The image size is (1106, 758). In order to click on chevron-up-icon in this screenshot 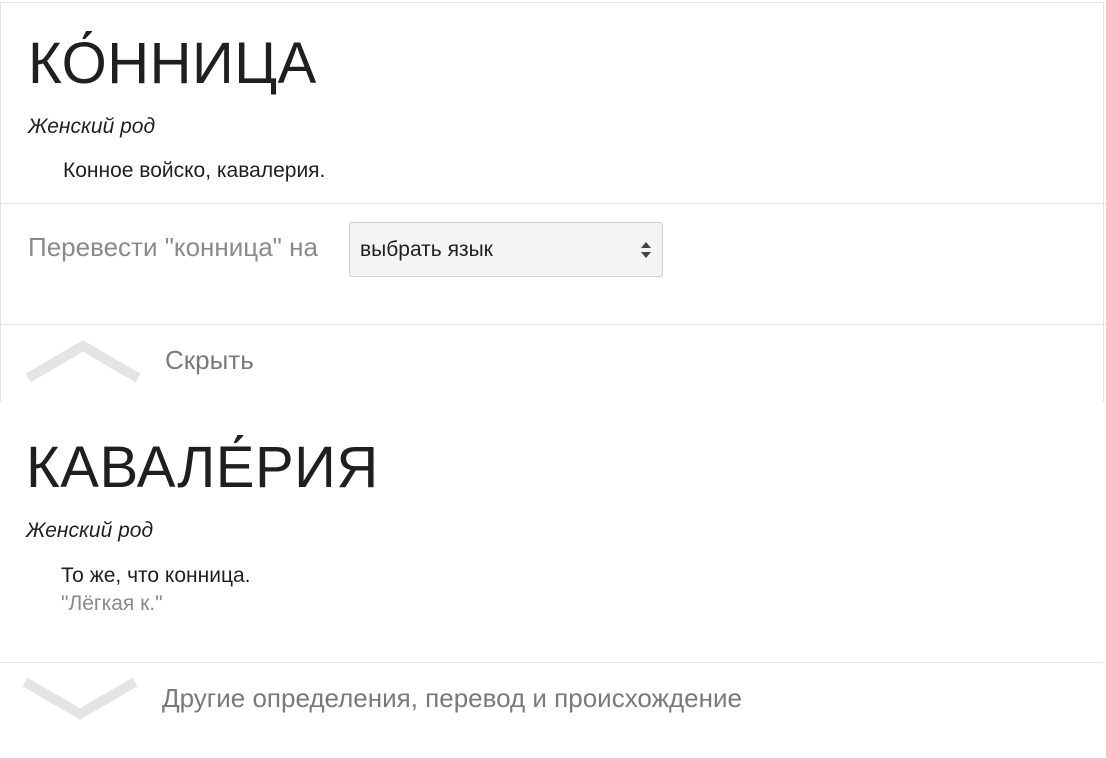, I will do `click(83, 362)`.